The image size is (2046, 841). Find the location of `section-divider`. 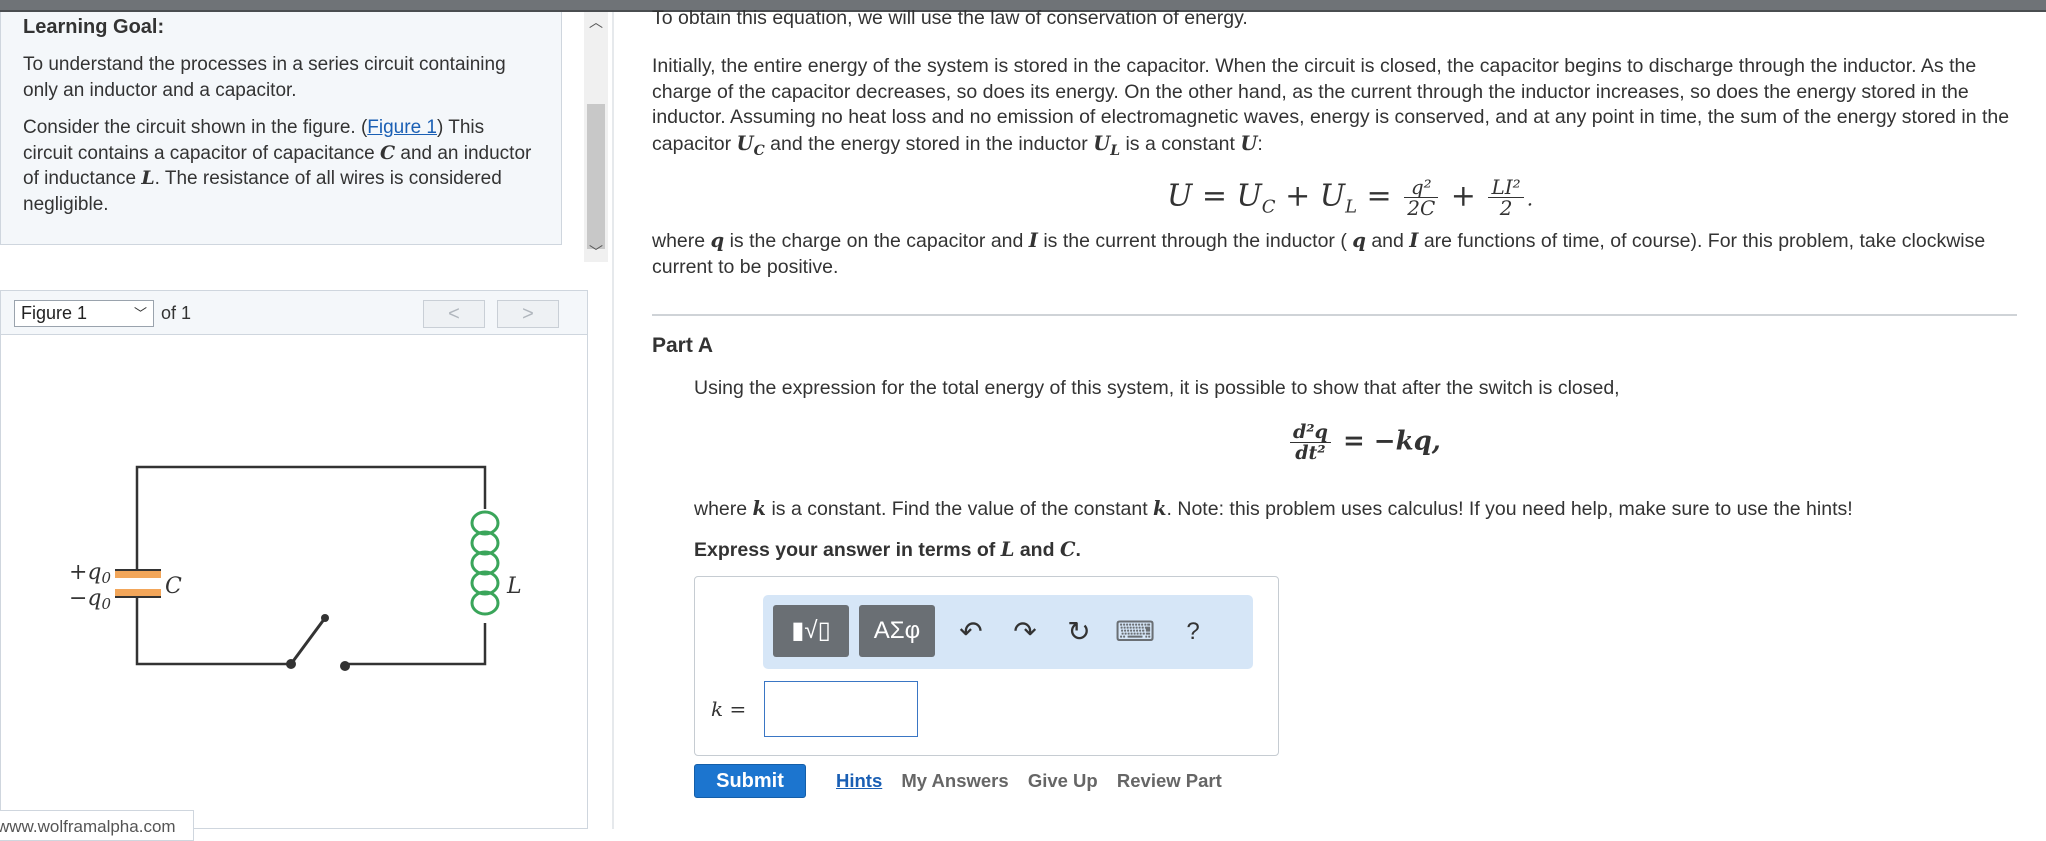

section-divider is located at coordinates (1334, 315).